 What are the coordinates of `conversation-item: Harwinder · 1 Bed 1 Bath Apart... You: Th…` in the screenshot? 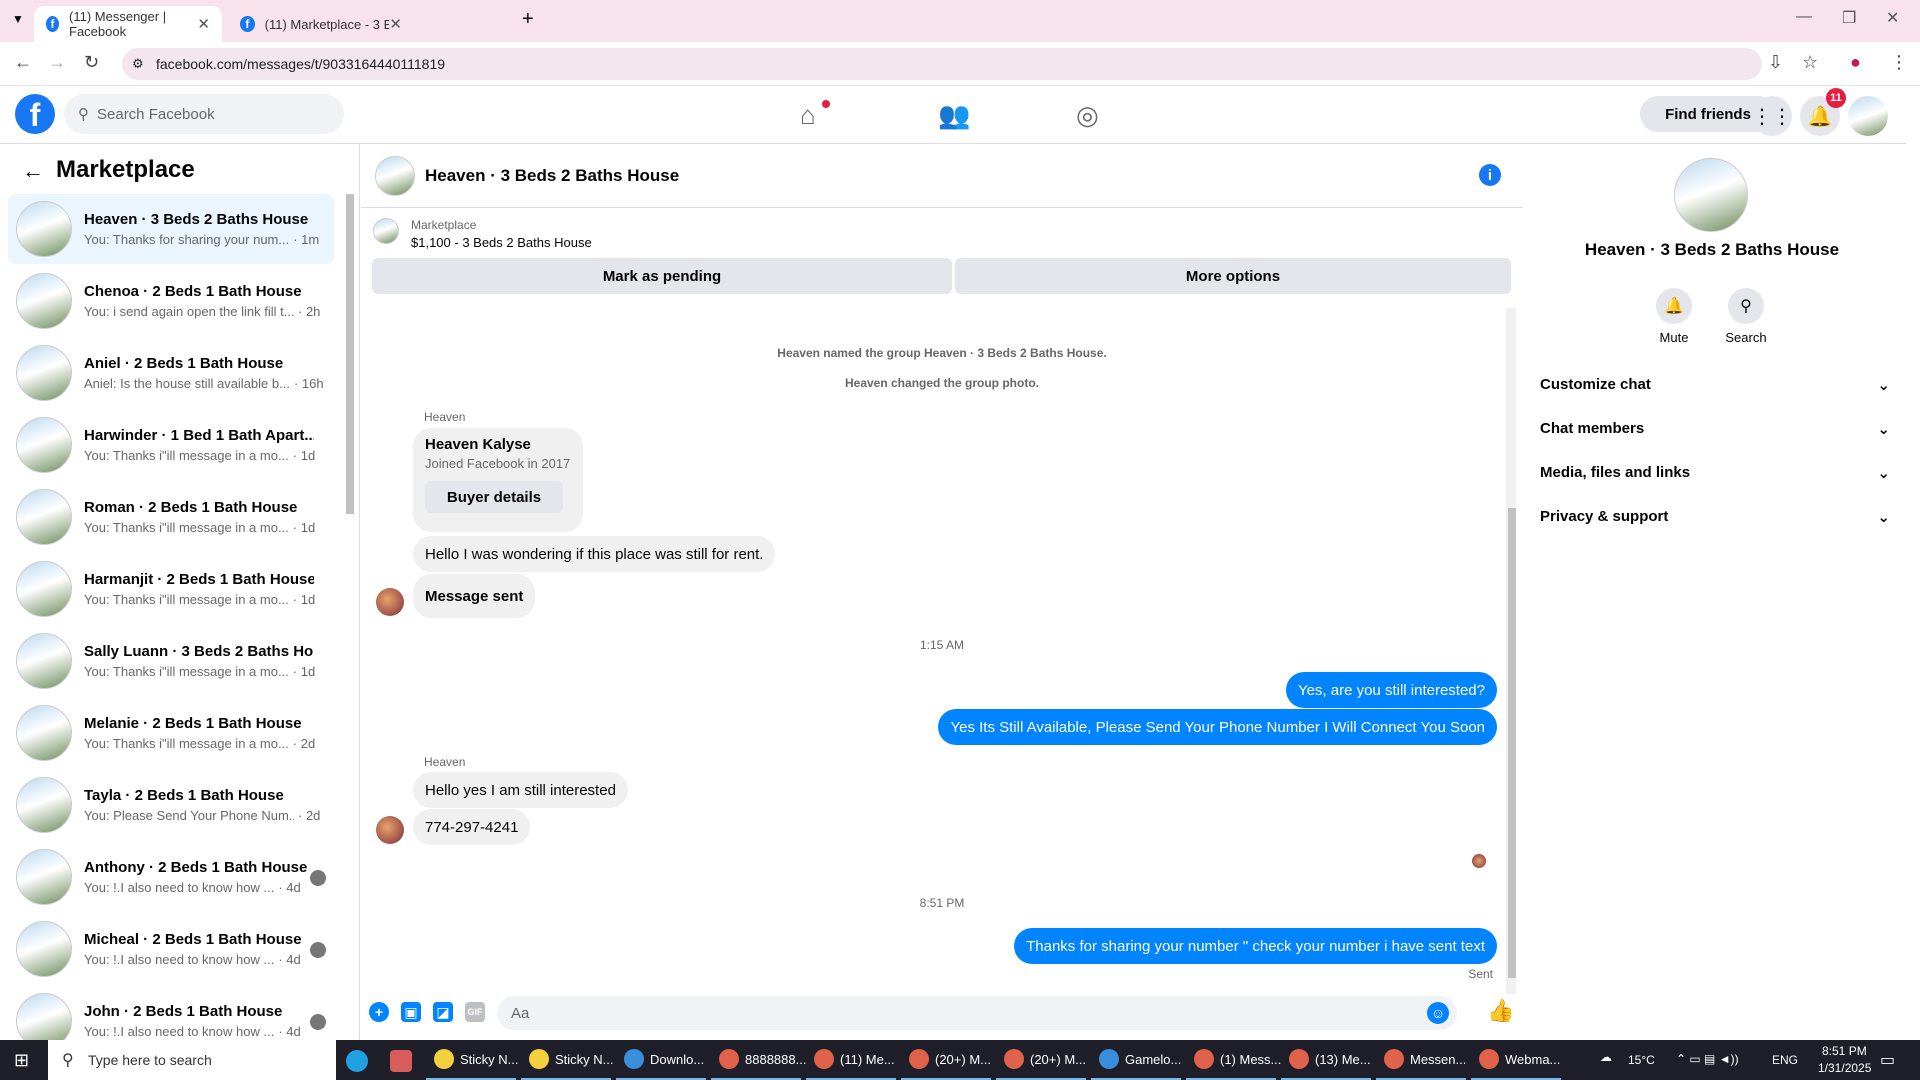 It's located at (171, 445).